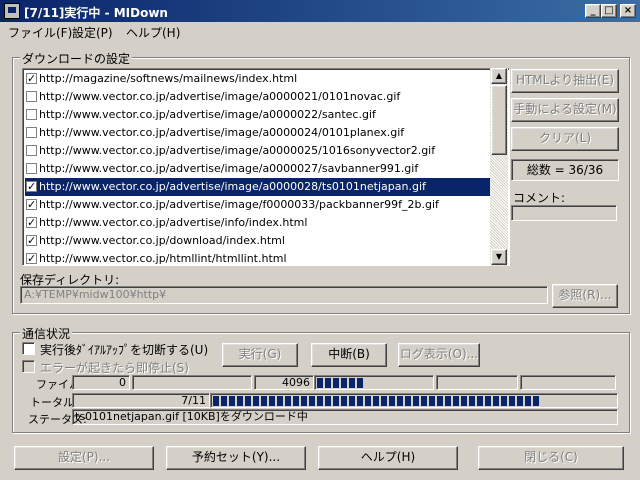 Image resolution: width=640 pixels, height=480 pixels. What do you see at coordinates (565, 110) in the screenshot?
I see `manual-settings-button: 手動による設定(M)` at bounding box center [565, 110].